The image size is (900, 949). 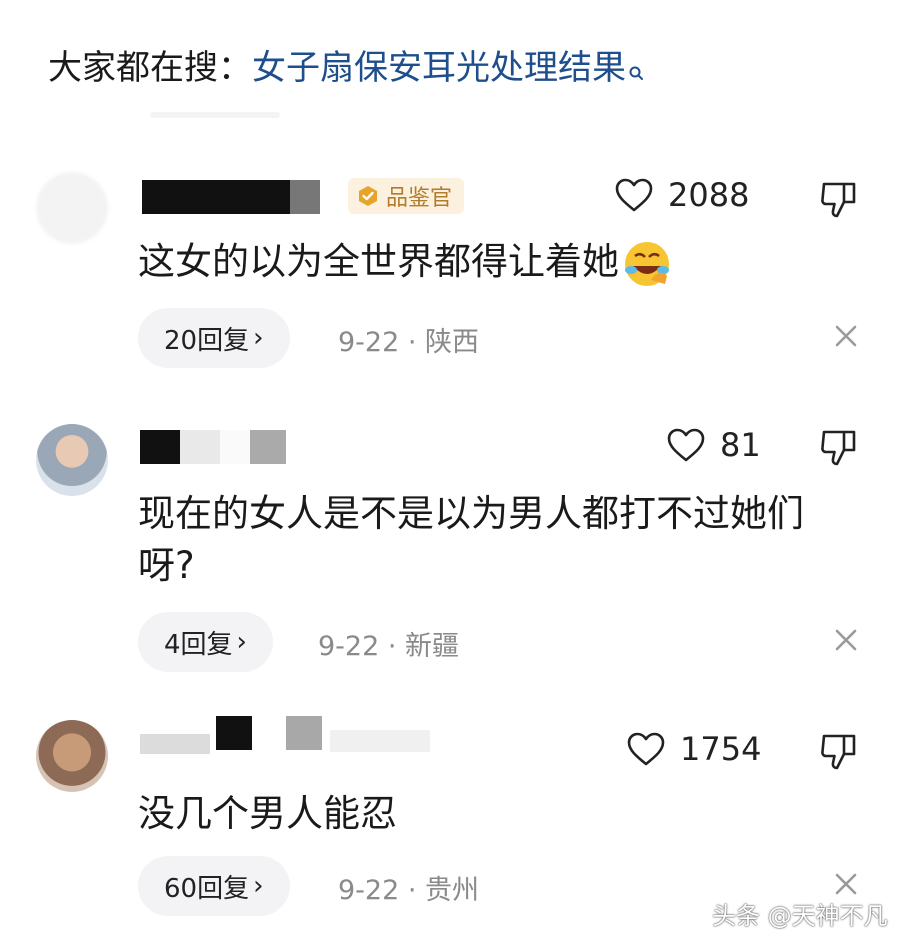 What do you see at coordinates (419, 198) in the screenshot?
I see `badge-label: 品鉴官` at bounding box center [419, 198].